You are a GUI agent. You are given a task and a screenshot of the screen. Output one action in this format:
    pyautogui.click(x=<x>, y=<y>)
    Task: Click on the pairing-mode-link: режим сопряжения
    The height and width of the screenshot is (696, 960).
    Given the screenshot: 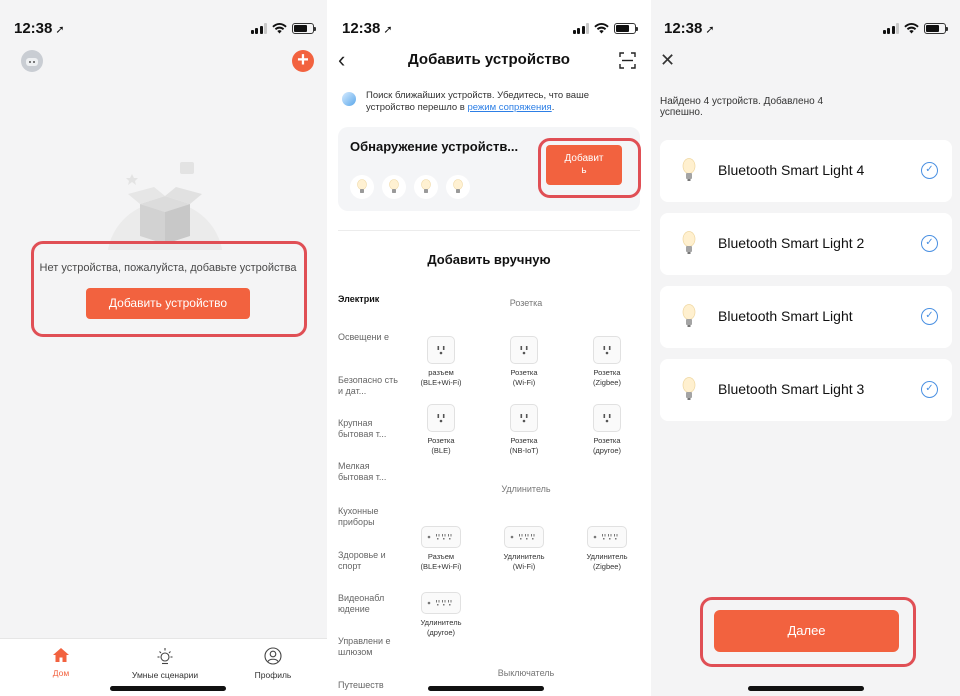 What is the action you would take?
    pyautogui.click(x=509, y=107)
    